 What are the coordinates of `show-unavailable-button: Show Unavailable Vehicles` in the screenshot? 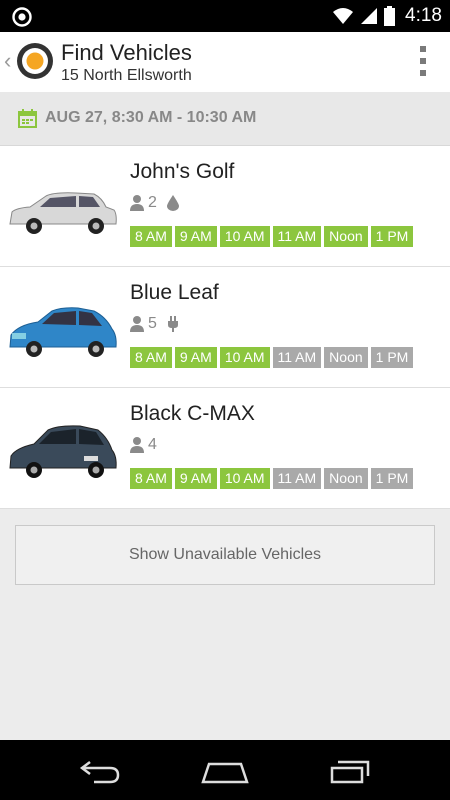 It's located at (225, 555).